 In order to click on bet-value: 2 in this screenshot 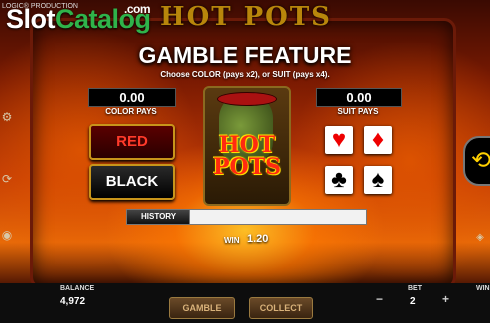, I will do `click(413, 301)`.